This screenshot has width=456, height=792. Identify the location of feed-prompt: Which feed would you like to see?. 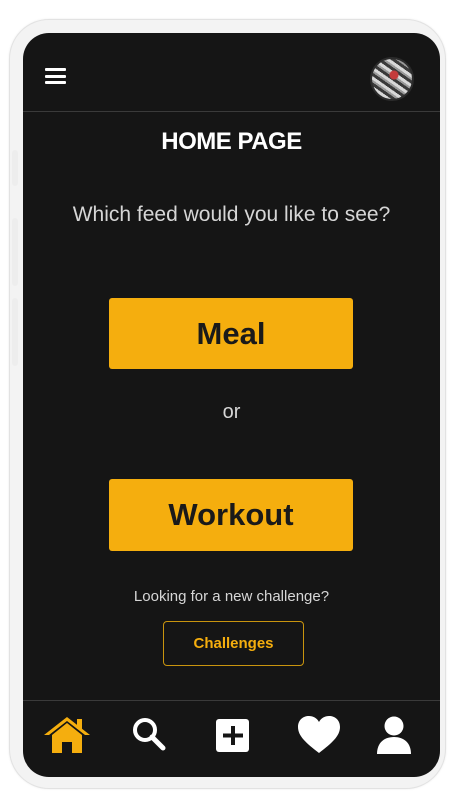
(231, 214).